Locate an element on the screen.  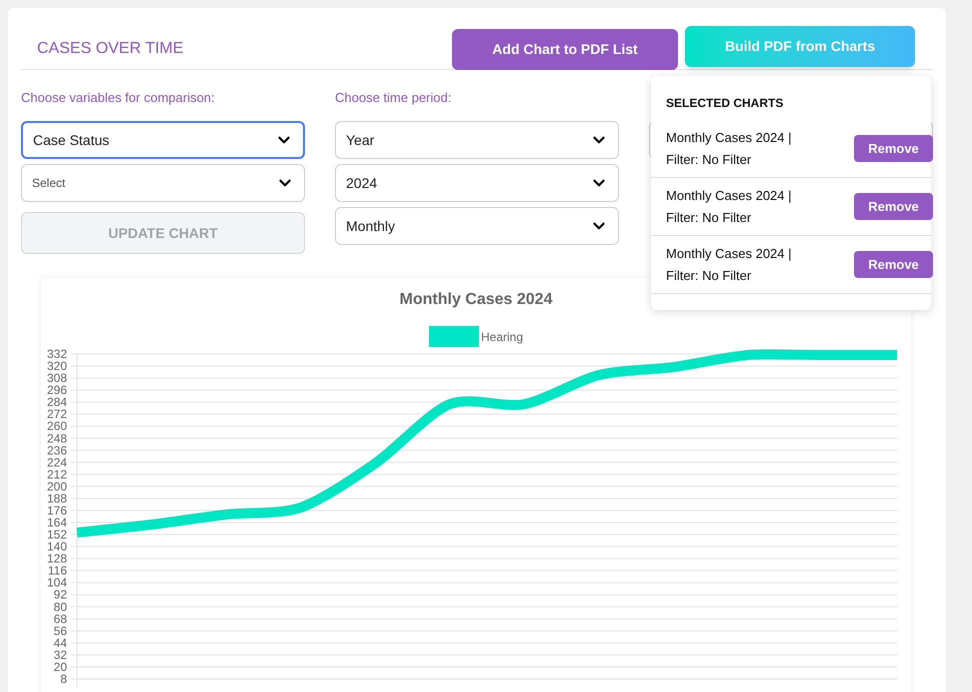
select-field: Case Status is located at coordinates (163, 140).